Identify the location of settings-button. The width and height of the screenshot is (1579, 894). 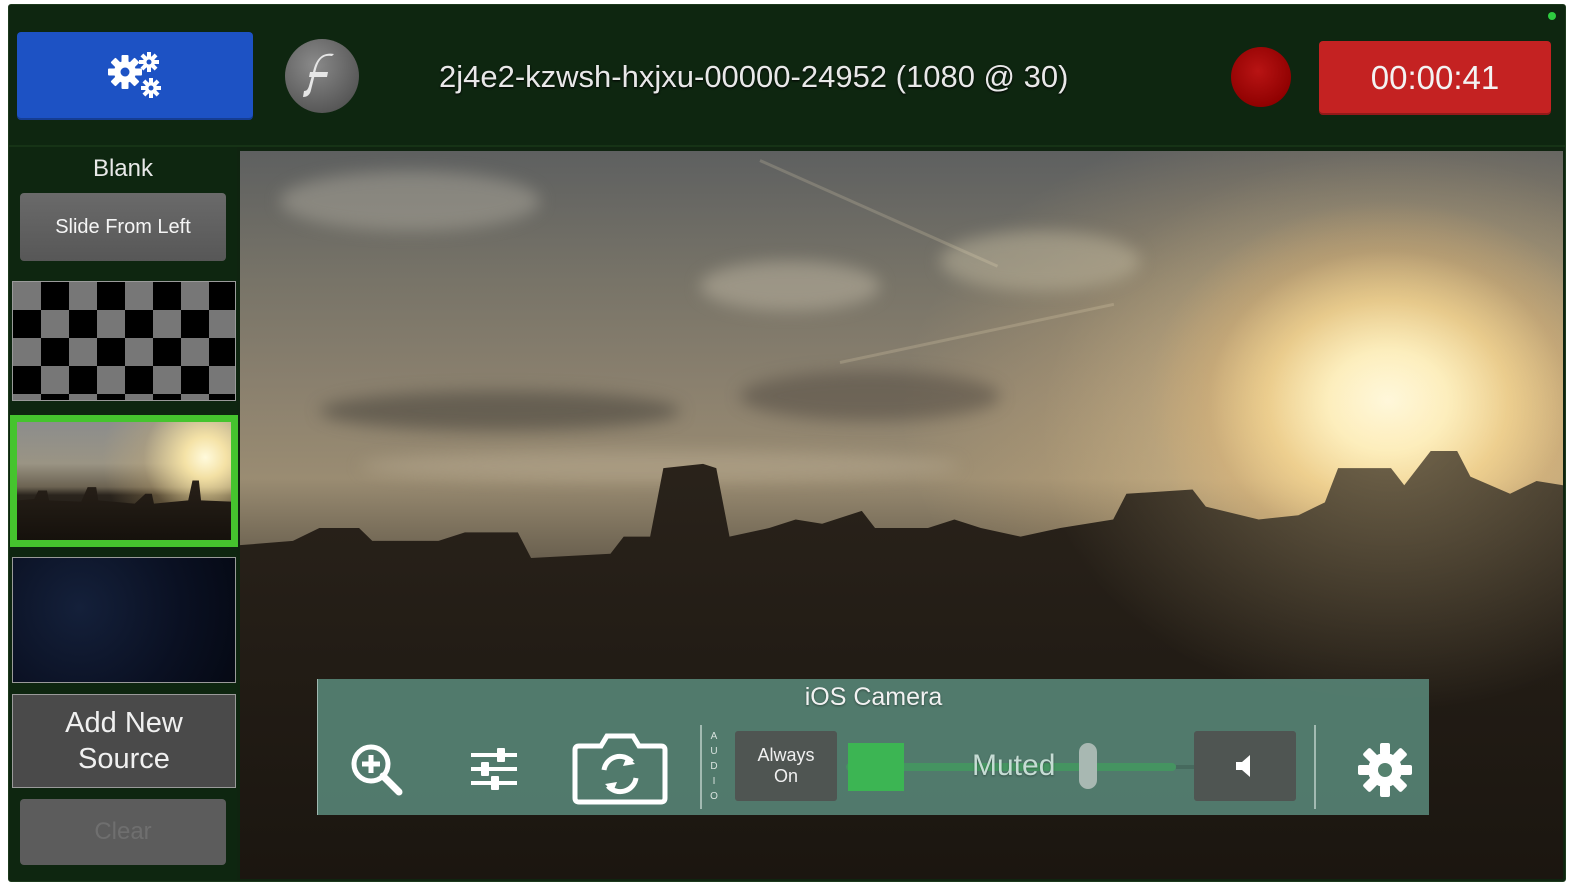
(135, 76).